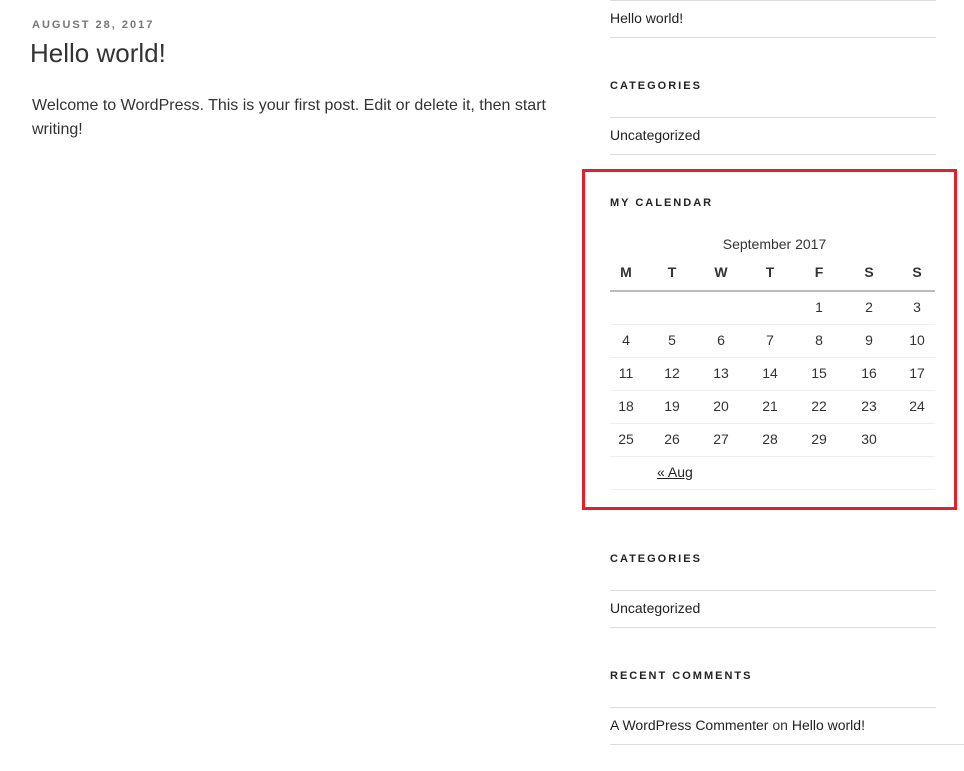 This screenshot has width=964, height=771. Describe the element at coordinates (917, 340) in the screenshot. I see `calendar-day: 10` at that location.